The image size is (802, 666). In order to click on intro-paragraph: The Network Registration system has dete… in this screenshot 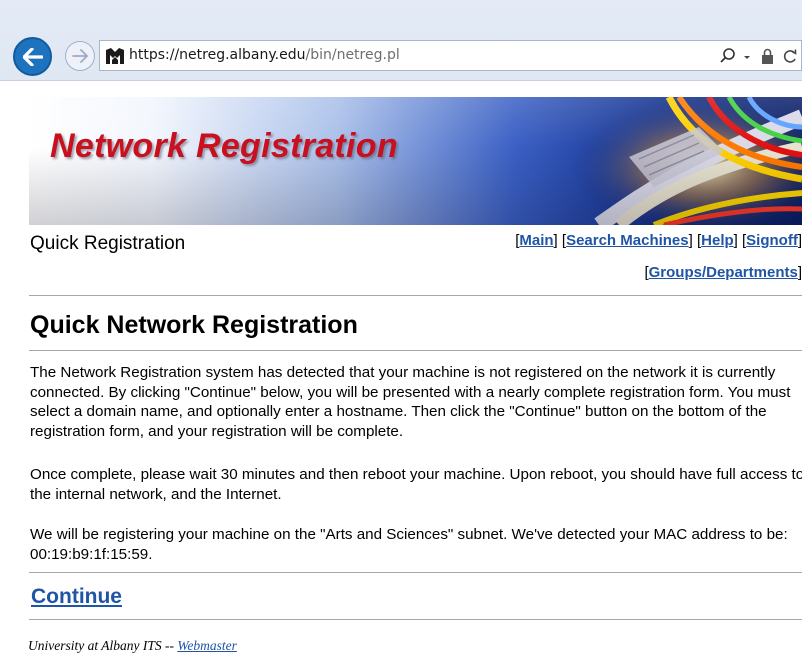, I will do `click(410, 402)`.